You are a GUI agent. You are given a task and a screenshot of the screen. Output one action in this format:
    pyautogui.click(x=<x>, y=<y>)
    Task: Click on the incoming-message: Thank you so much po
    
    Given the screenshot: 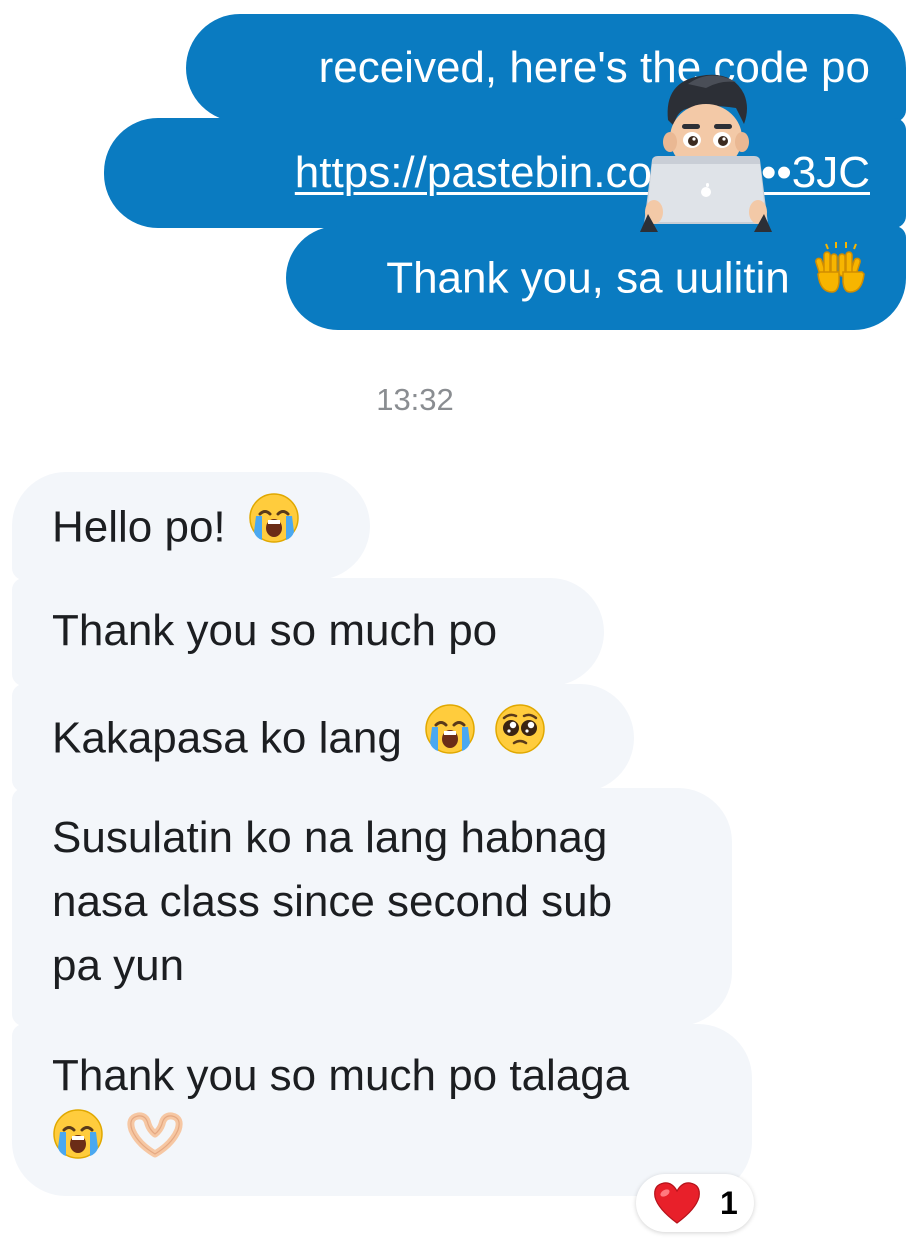 What is the action you would take?
    pyautogui.click(x=308, y=632)
    